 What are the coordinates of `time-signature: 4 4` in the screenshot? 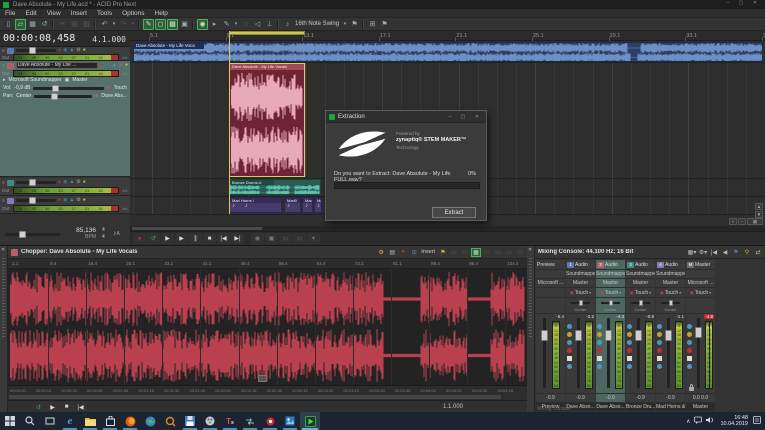 It's located at (103, 234).